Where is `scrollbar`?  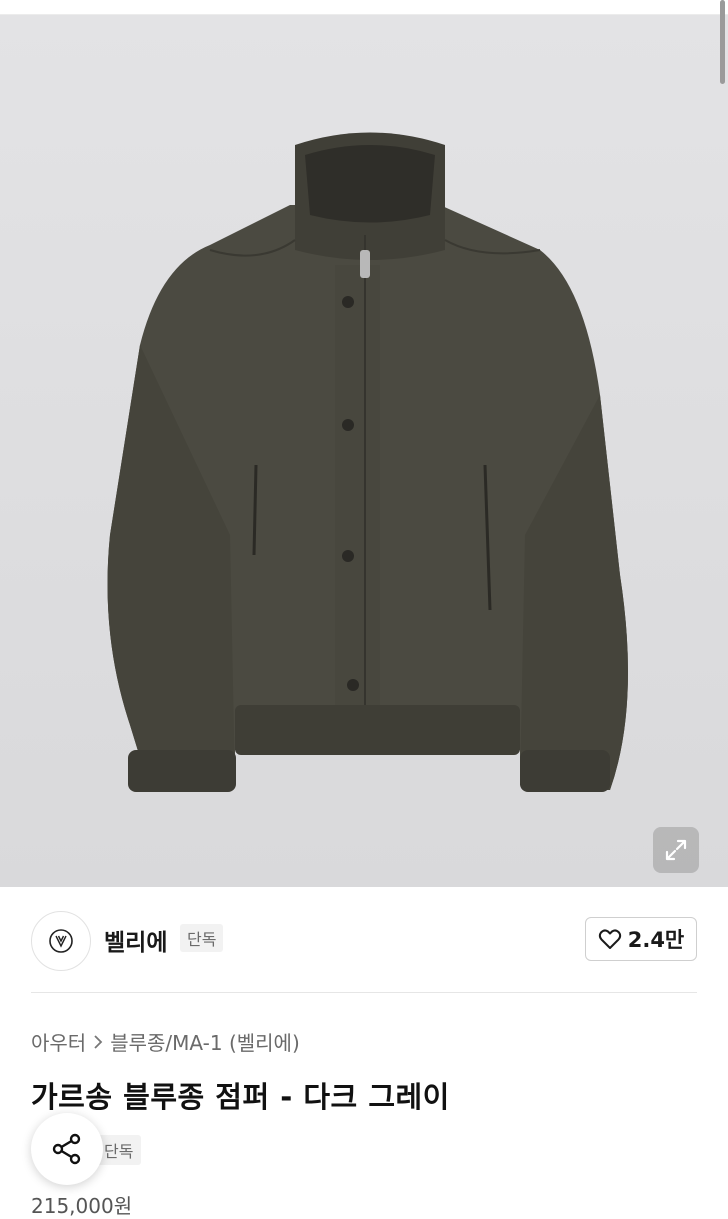
scrollbar is located at coordinates (722, 42).